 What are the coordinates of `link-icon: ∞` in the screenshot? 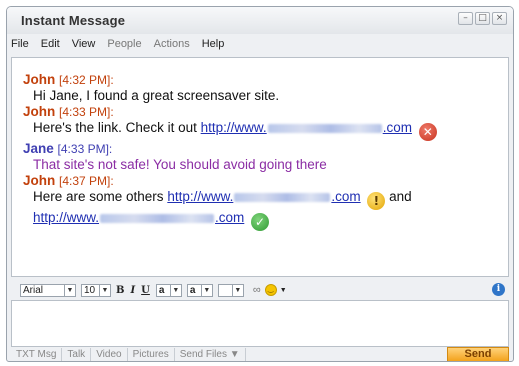 It's located at (257, 290).